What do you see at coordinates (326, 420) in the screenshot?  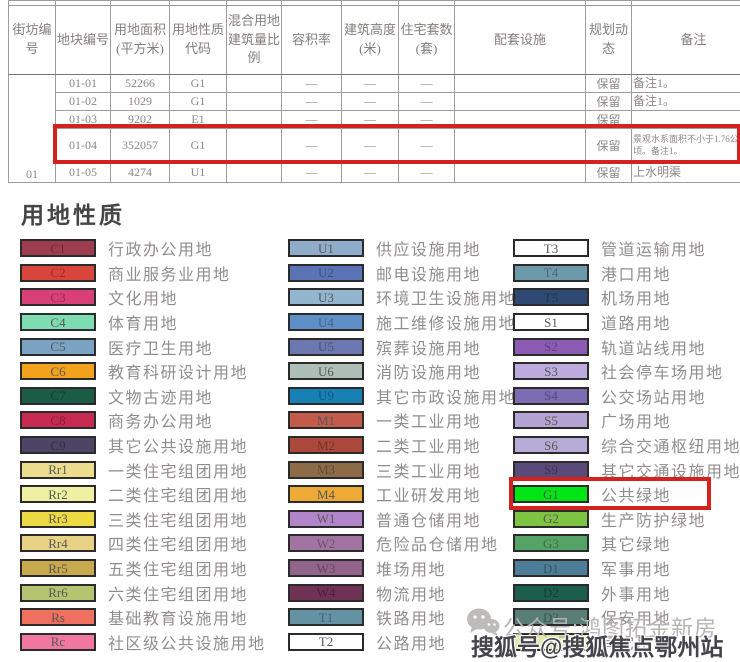 I see `legend-code: M1` at bounding box center [326, 420].